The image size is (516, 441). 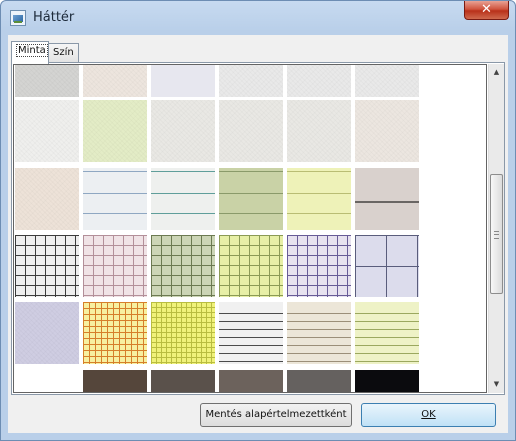 I want to click on pattern-swatch-solid-dark-brown, so click(x=115, y=381).